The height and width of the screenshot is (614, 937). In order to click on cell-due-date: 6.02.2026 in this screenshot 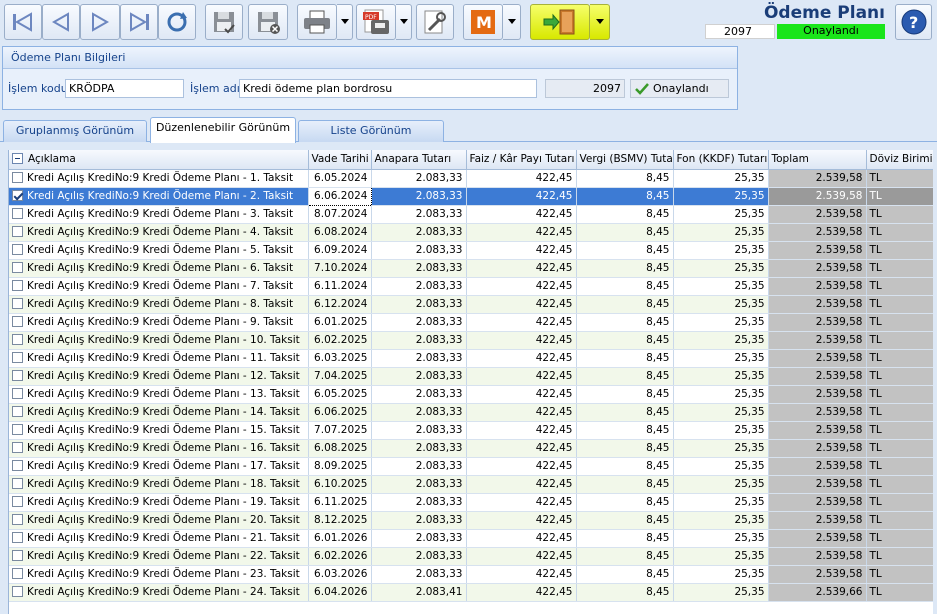, I will do `click(340, 556)`.